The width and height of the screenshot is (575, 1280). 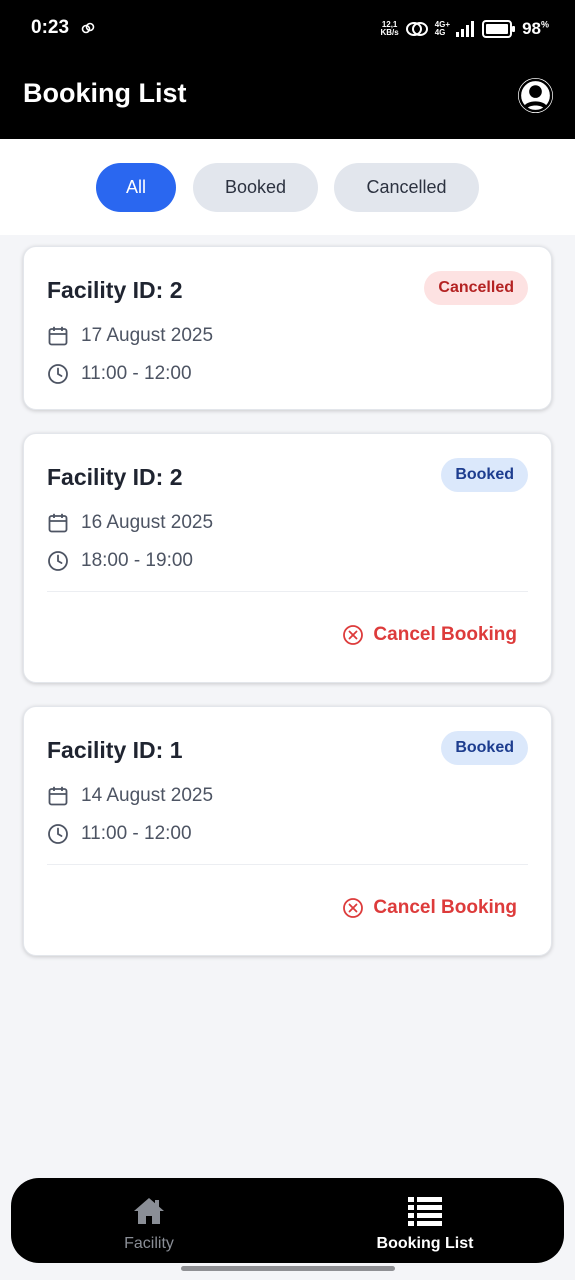 I want to click on booking-time: 18:00 - 19:00, so click(x=137, y=560).